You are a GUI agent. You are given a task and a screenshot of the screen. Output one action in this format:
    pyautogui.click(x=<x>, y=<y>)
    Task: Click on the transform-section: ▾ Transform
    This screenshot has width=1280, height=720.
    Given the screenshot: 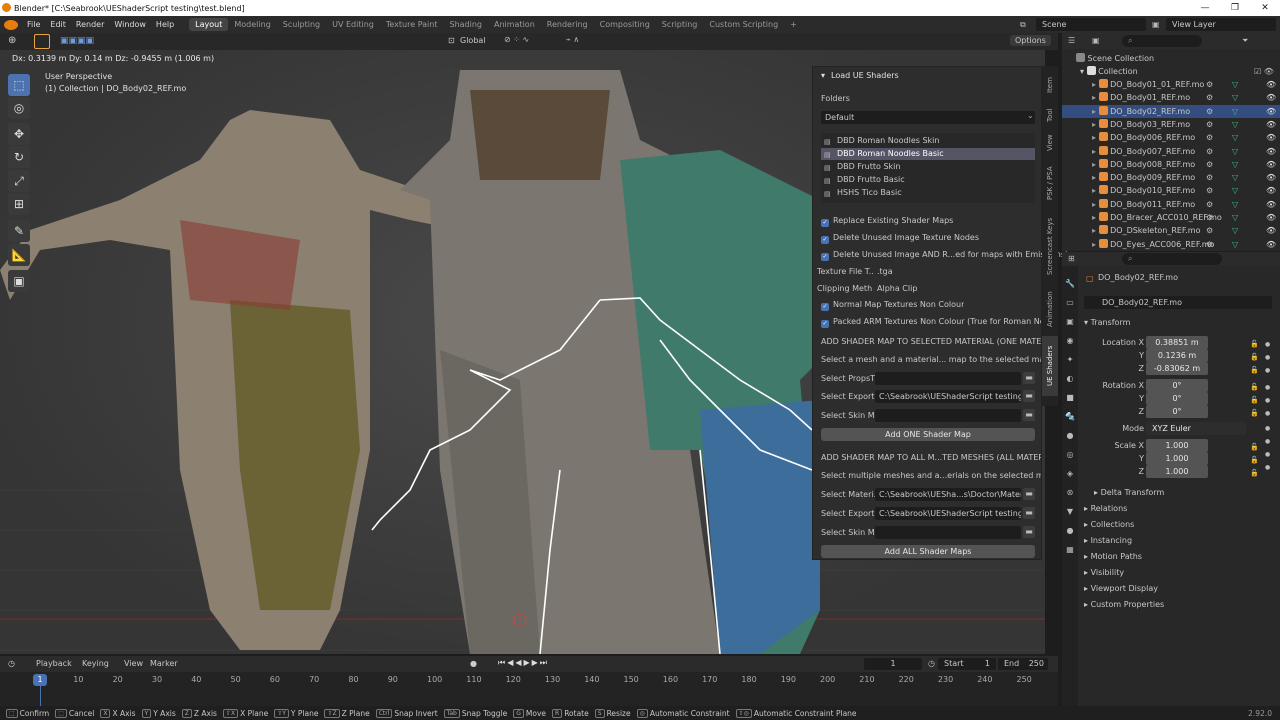 What is the action you would take?
    pyautogui.click(x=1107, y=323)
    